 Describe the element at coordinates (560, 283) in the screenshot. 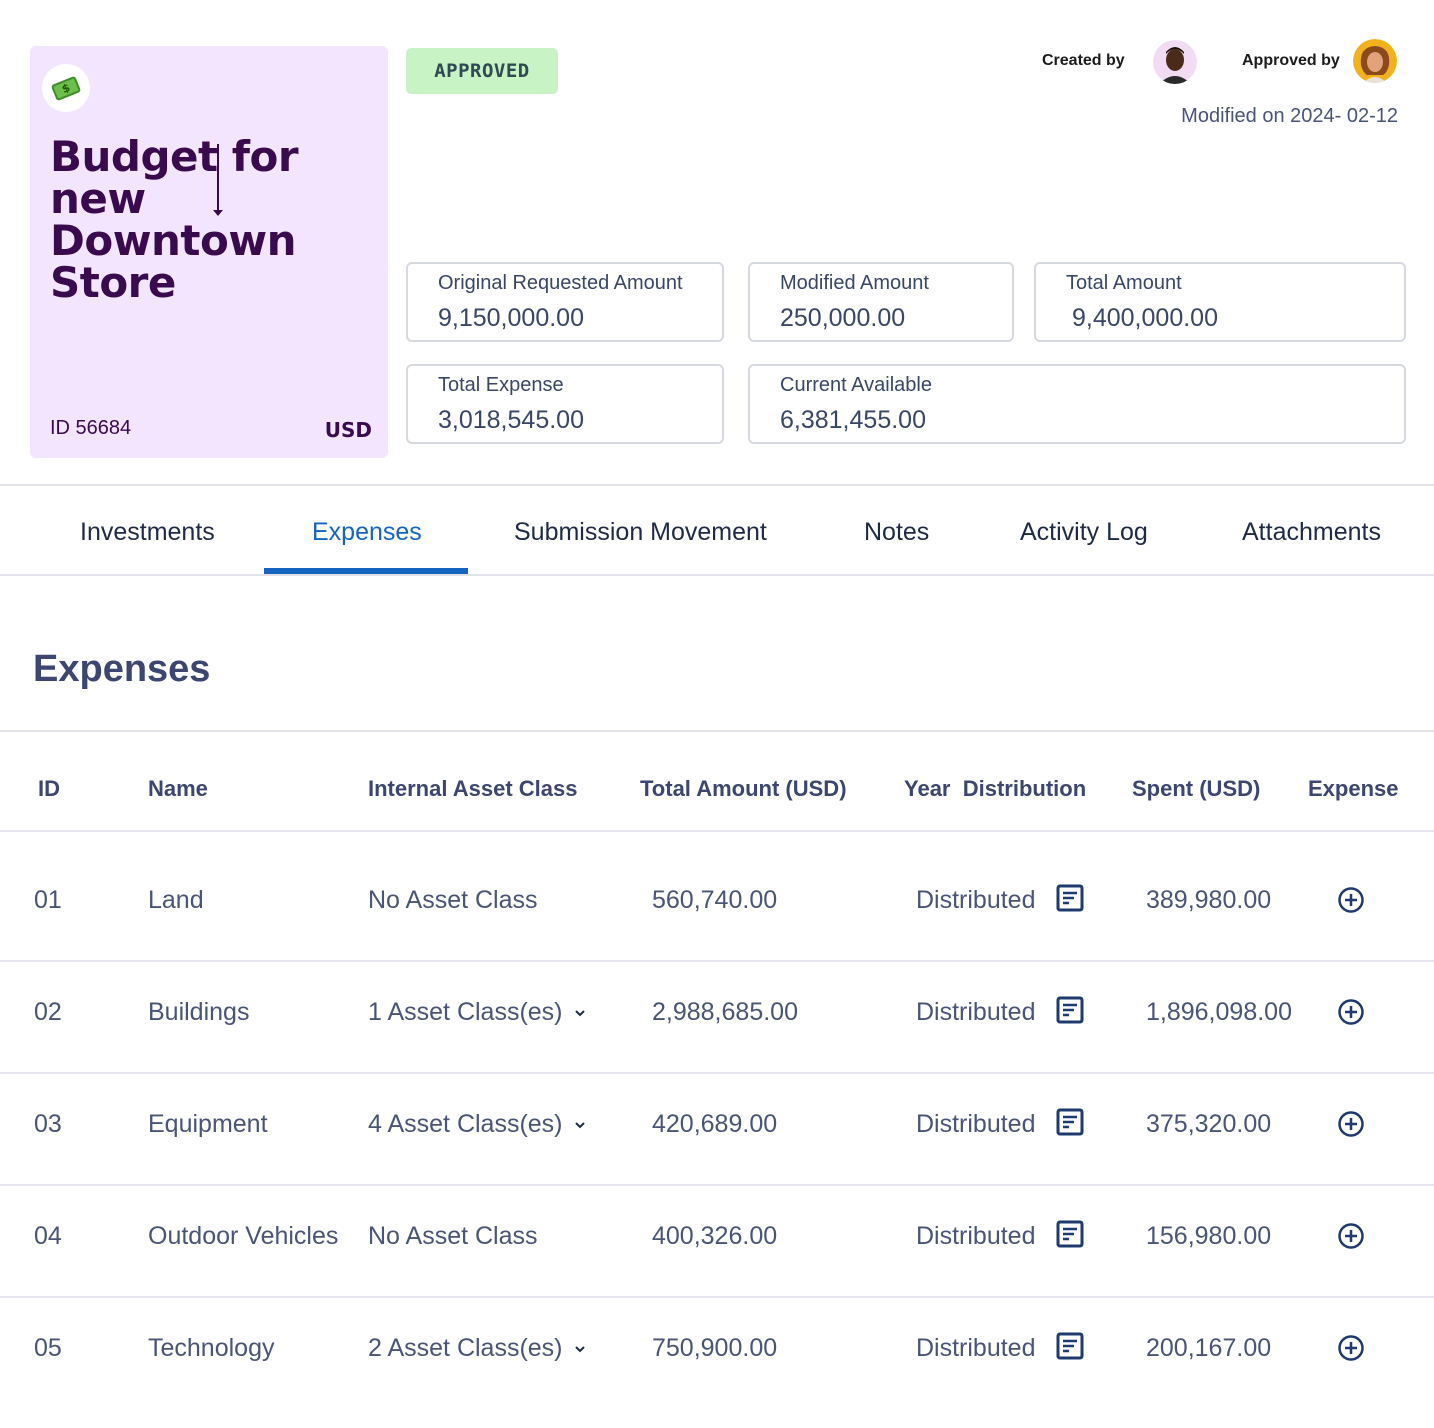

I see `stat-label: Original Requested Amount` at that location.